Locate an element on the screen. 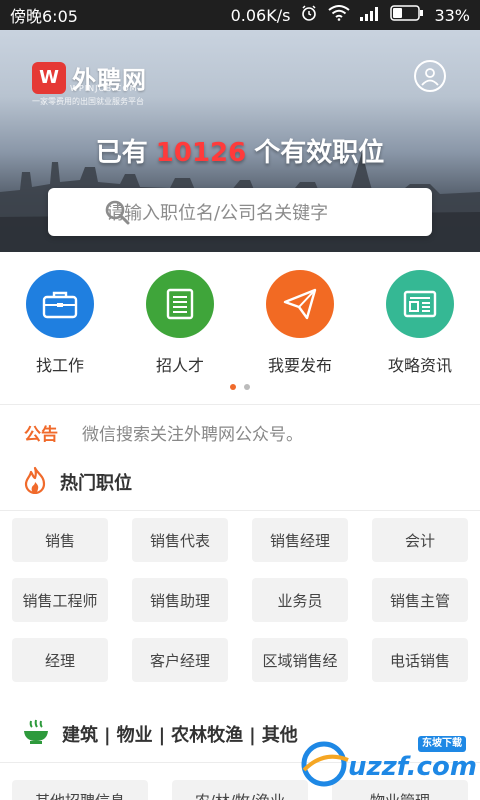 The image size is (480, 800). notice-bar: 公告 微信搜索关注外聘网公众号。 is located at coordinates (240, 432).